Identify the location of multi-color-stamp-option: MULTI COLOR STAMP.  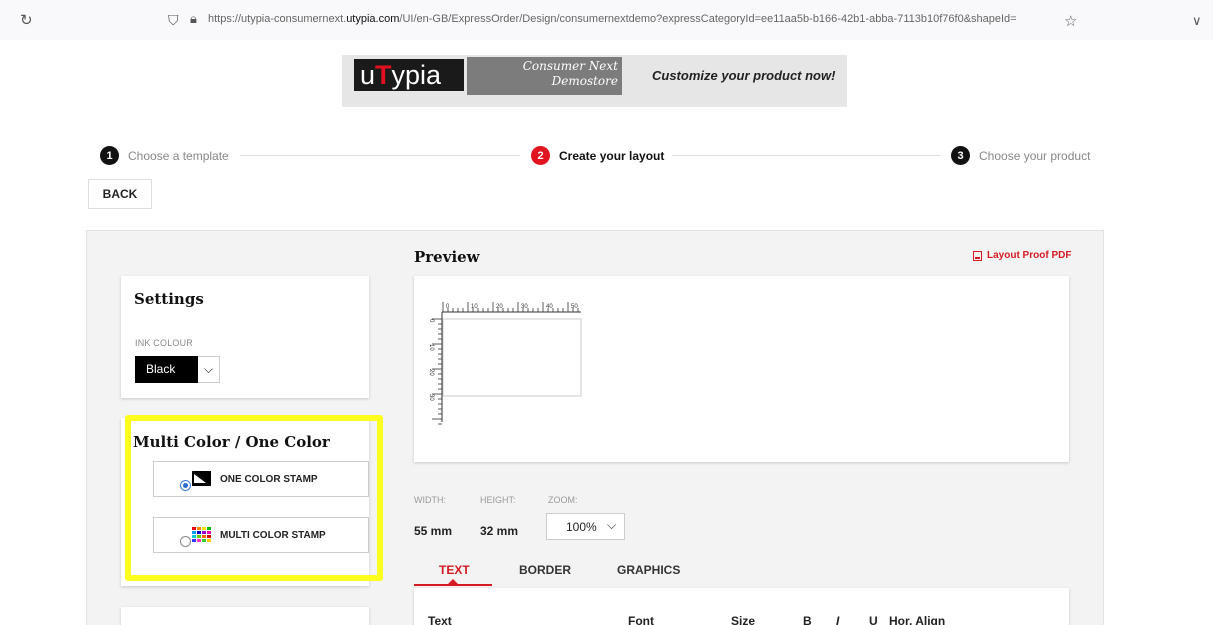
(261, 535).